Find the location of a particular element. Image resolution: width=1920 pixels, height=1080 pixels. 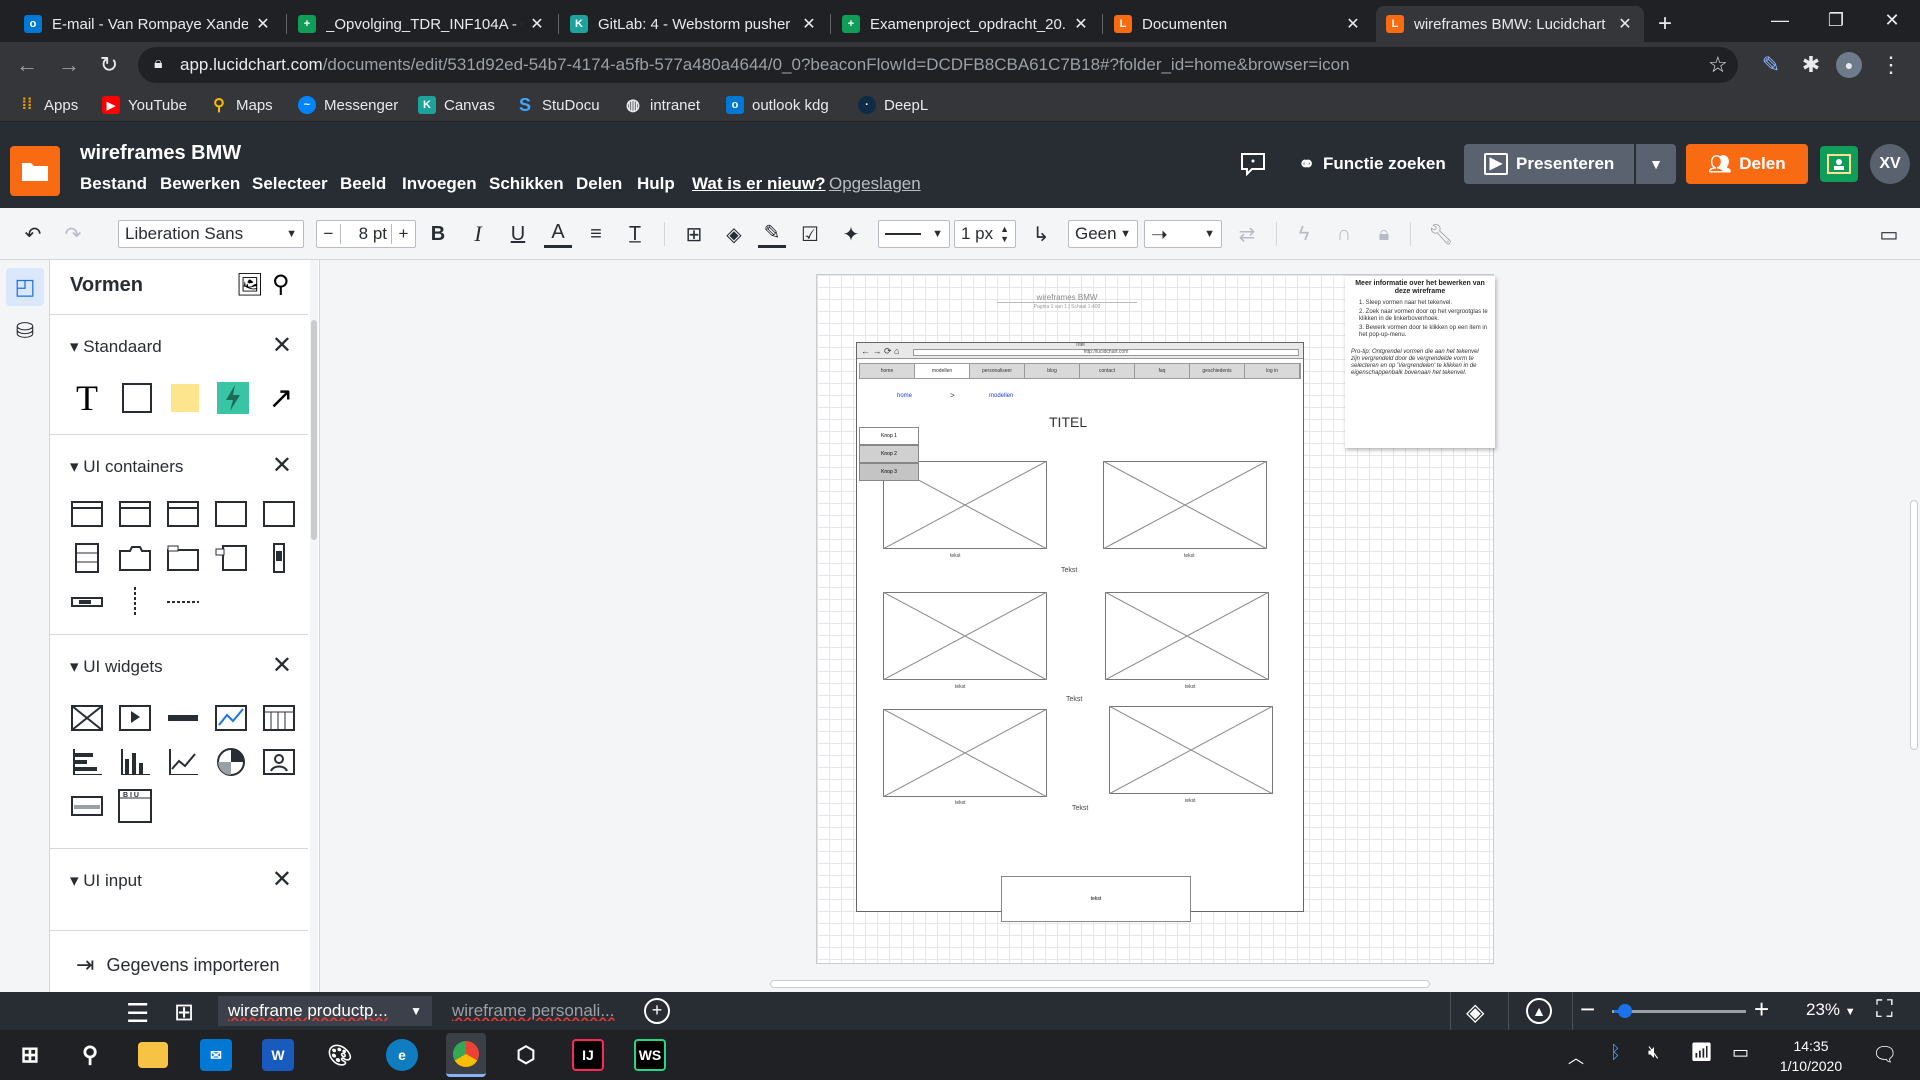

back-icon: ← is located at coordinates (27, 65).